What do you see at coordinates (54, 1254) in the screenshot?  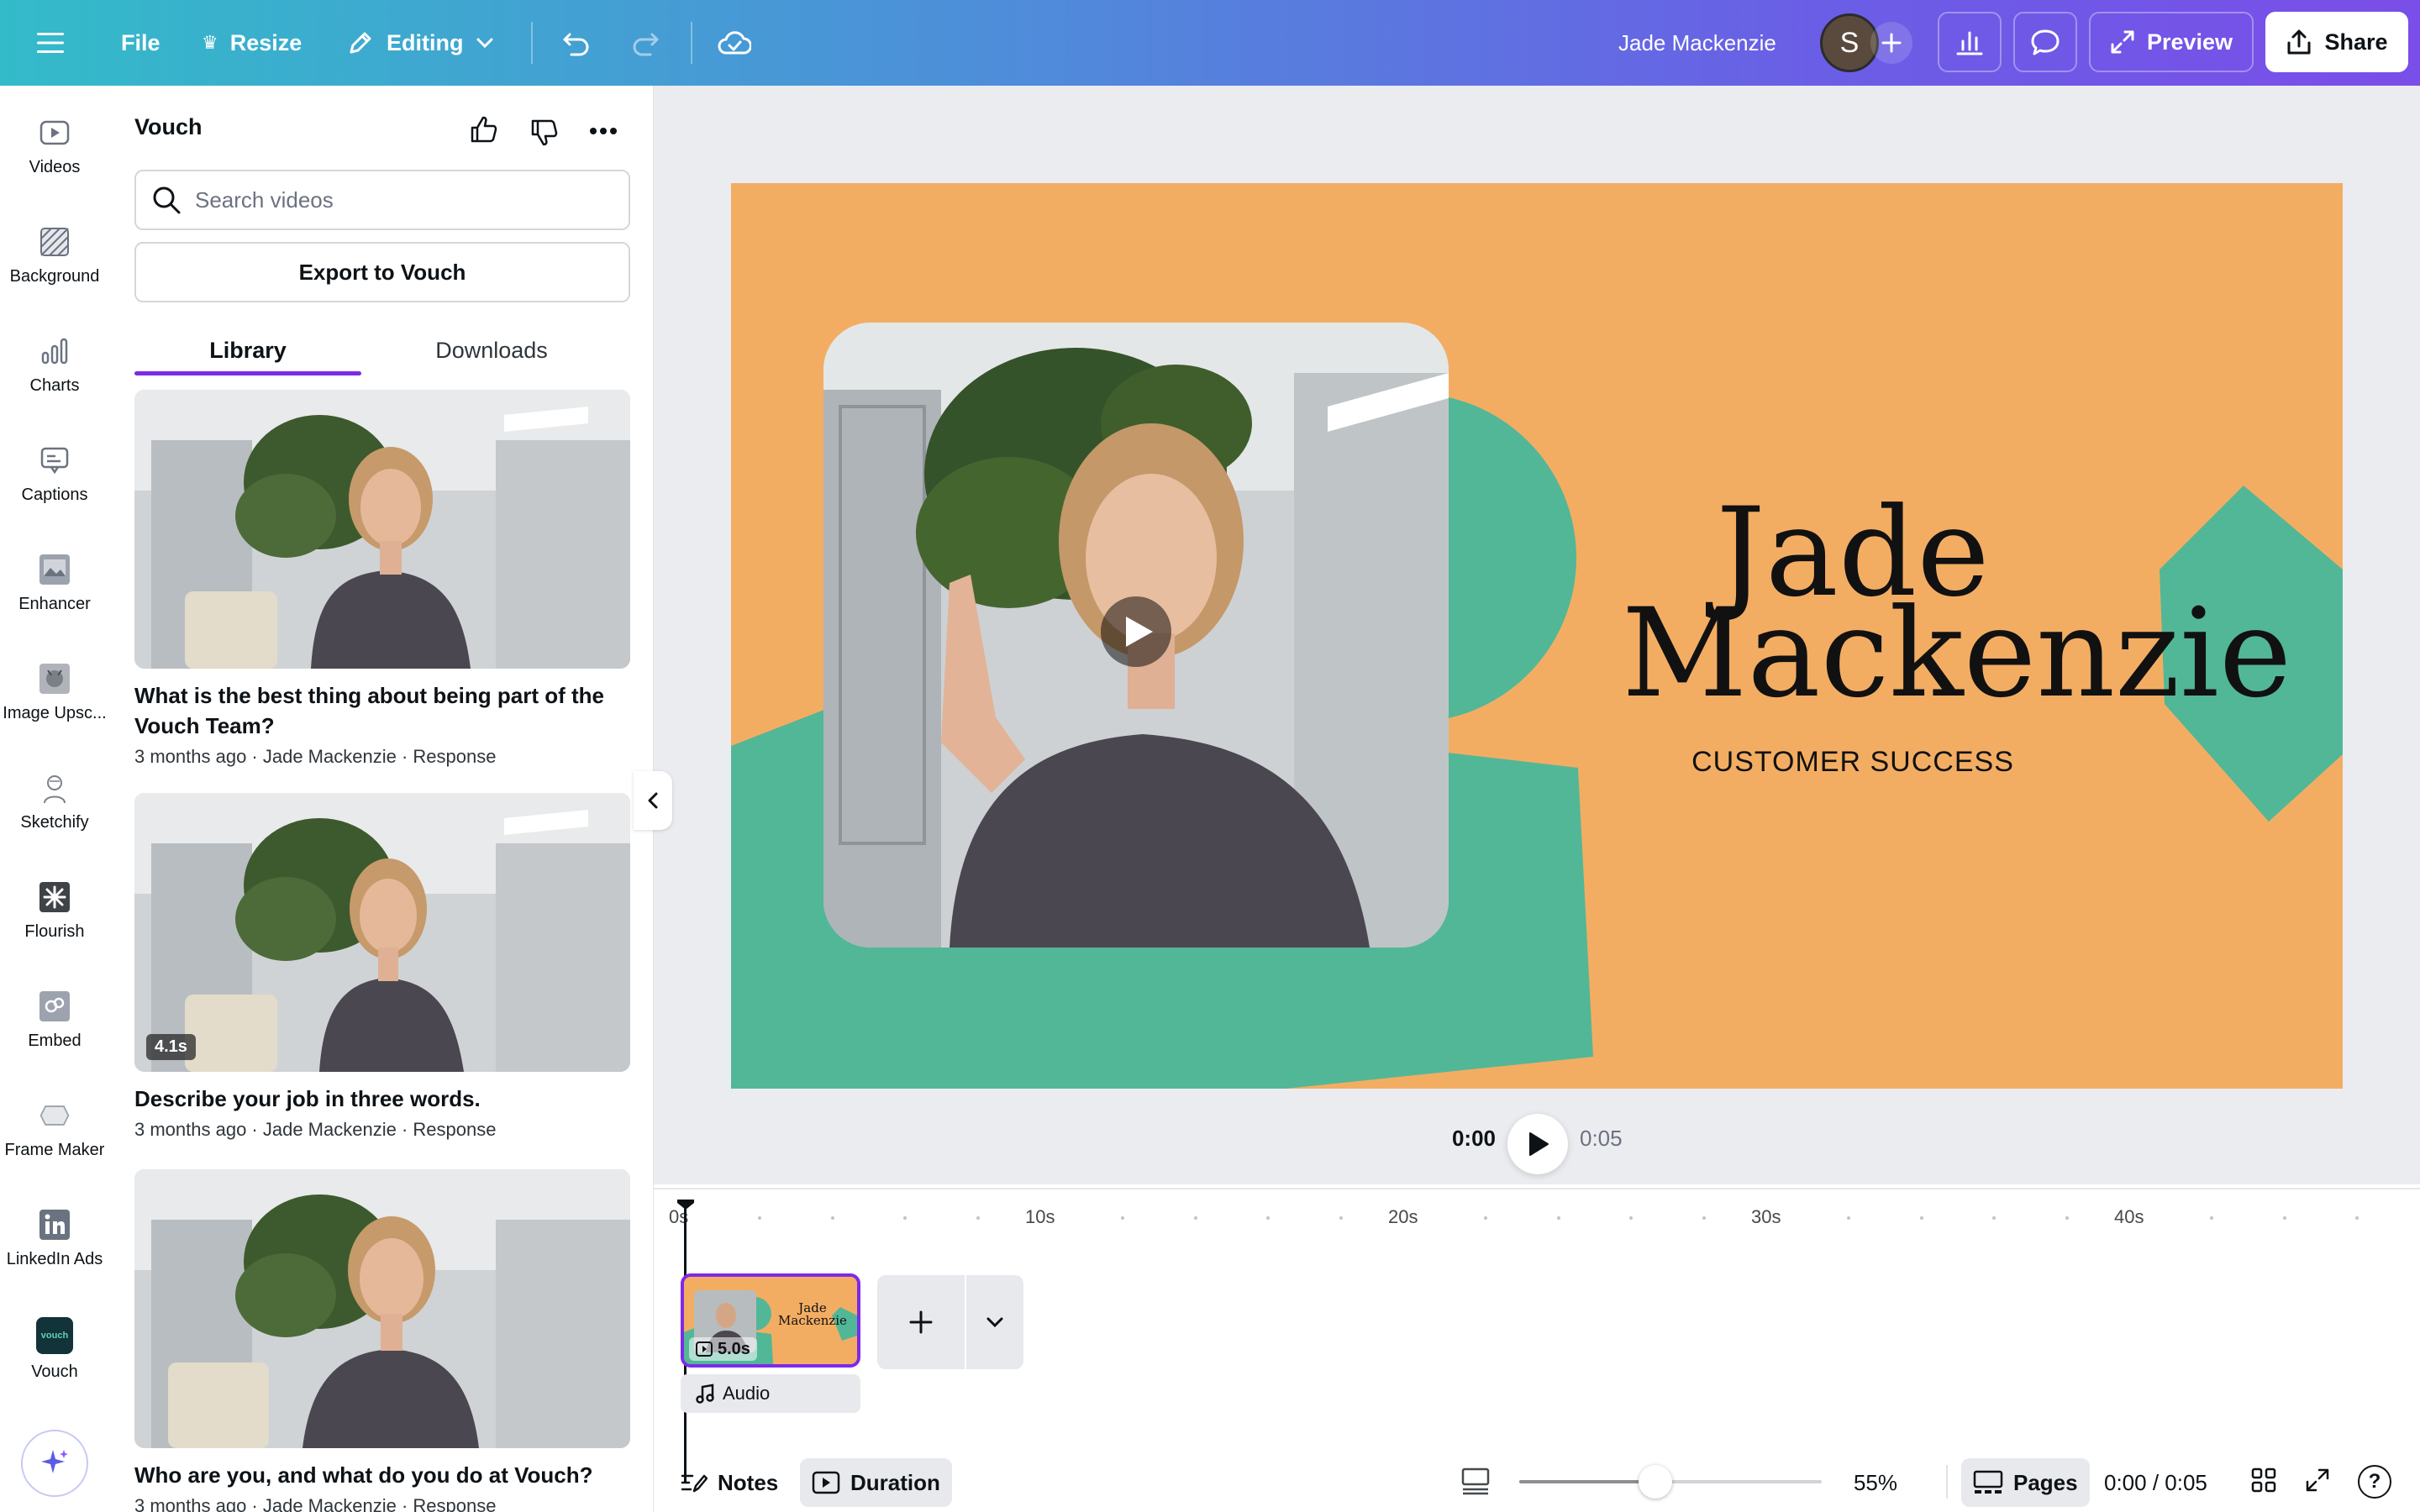 I see `rail-item-linkedin-ads: LinkedIn Ads` at bounding box center [54, 1254].